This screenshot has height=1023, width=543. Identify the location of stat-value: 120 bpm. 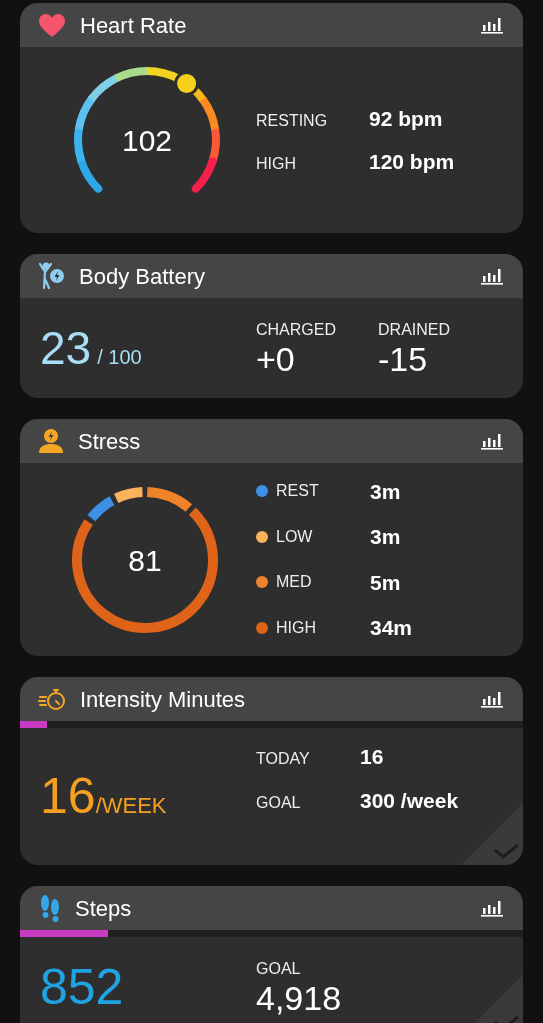
(412, 162).